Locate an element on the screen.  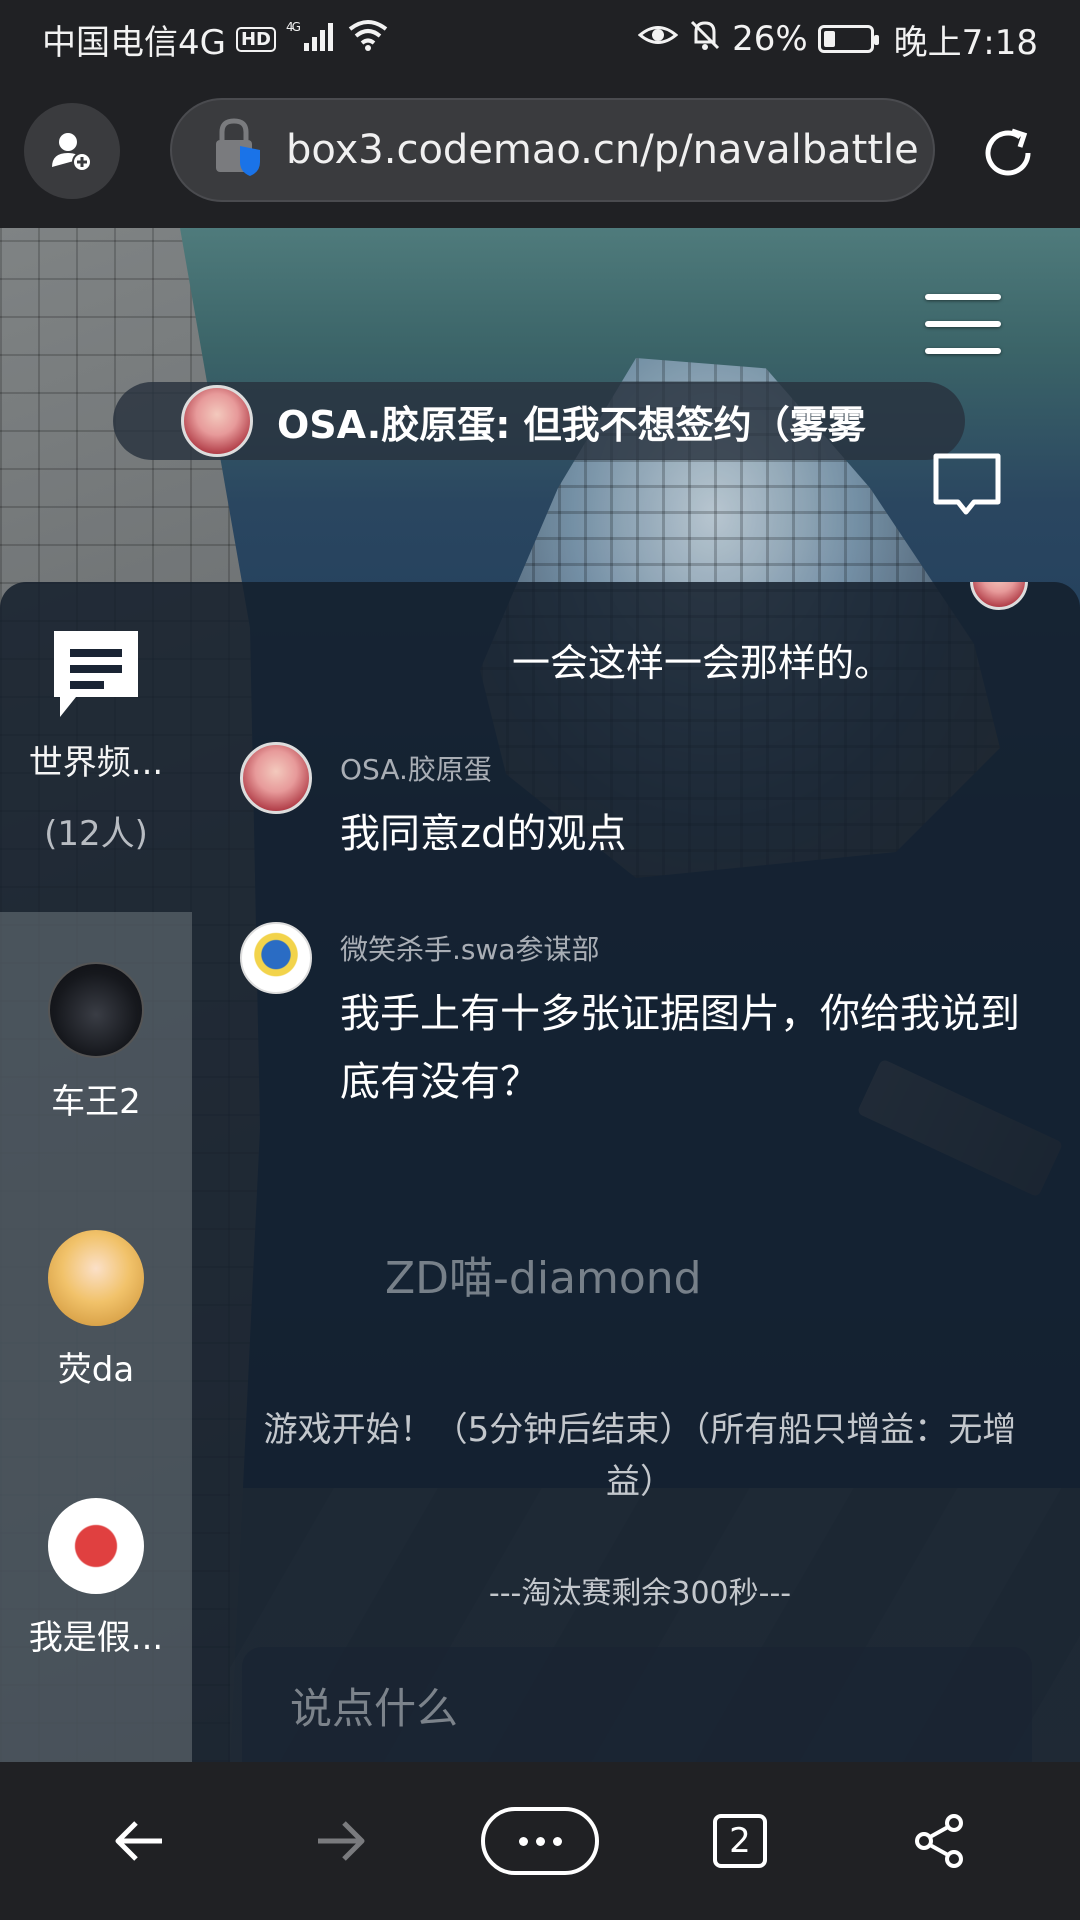
signal-icon: 4G is located at coordinates (312, 39).